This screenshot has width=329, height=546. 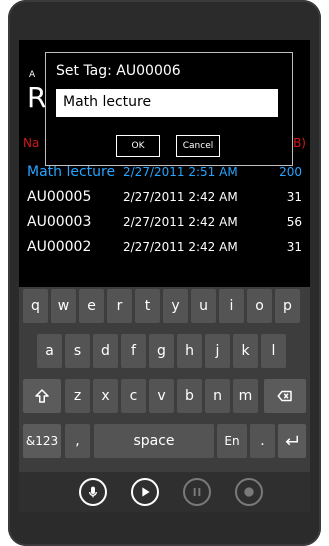 I want to click on period-key: ., so click(x=262, y=441).